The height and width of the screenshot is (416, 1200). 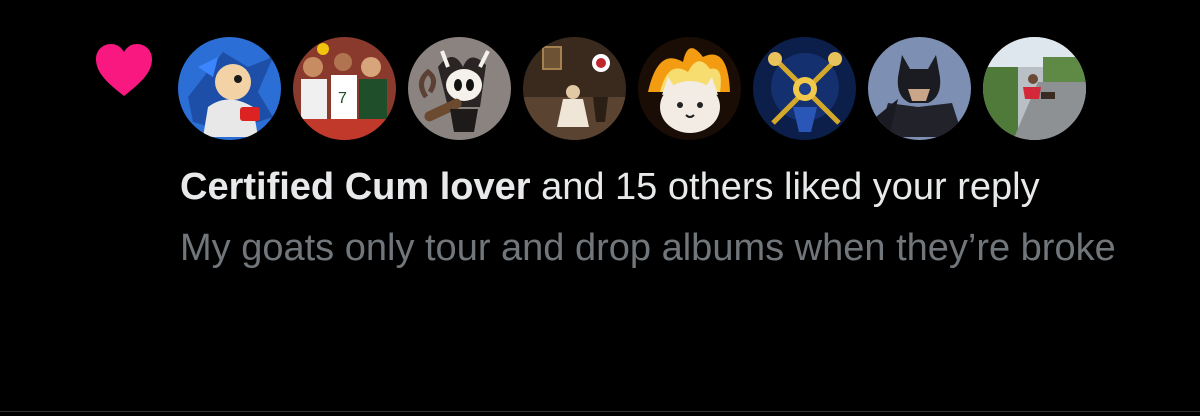 I want to click on avatar-fire-cat, so click(x=689, y=88).